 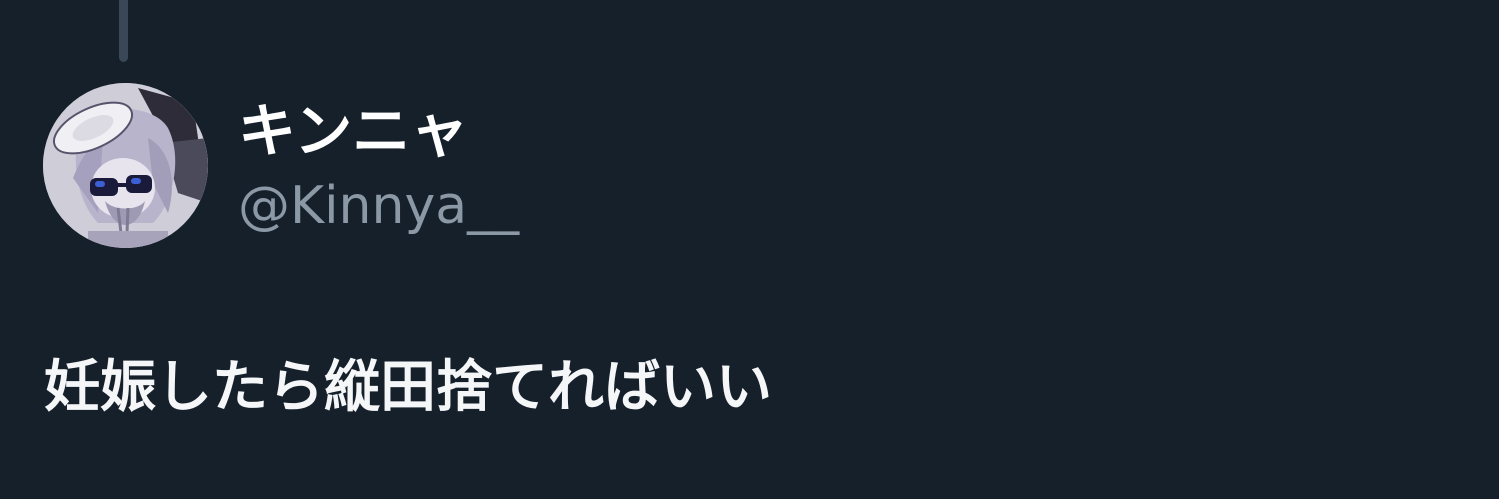 I want to click on user-handle: @Kinnya__, so click(x=378, y=206).